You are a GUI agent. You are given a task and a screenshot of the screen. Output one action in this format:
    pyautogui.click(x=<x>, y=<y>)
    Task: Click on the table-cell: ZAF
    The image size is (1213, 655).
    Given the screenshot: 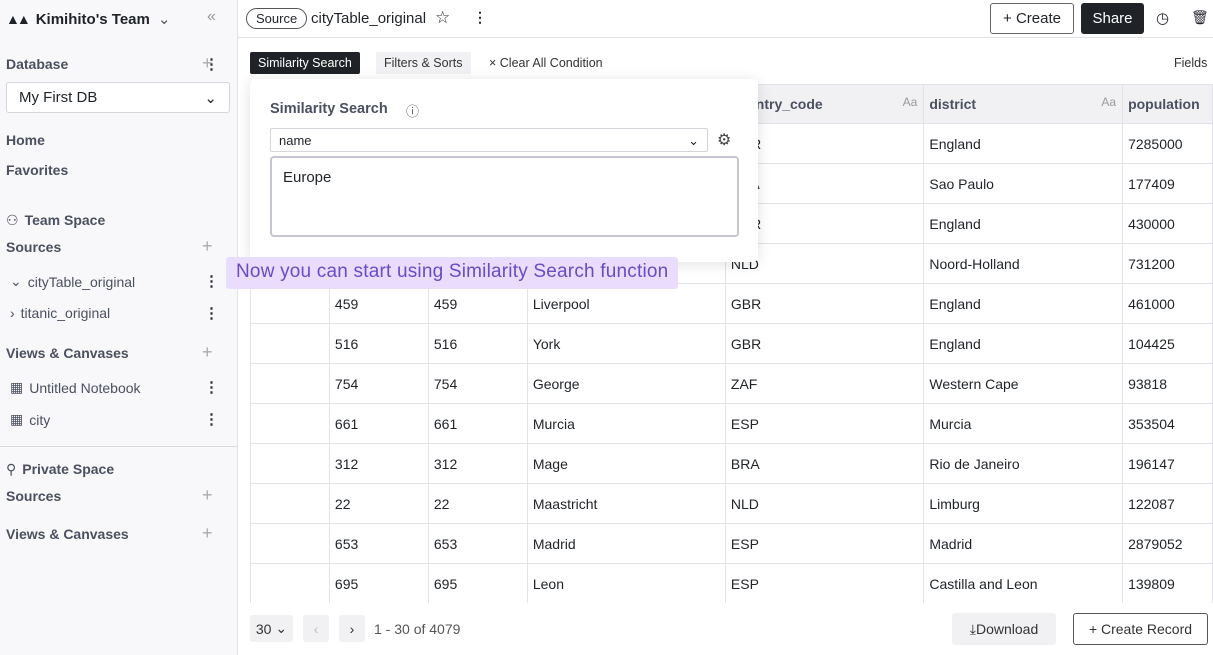 What is the action you would take?
    pyautogui.click(x=824, y=383)
    